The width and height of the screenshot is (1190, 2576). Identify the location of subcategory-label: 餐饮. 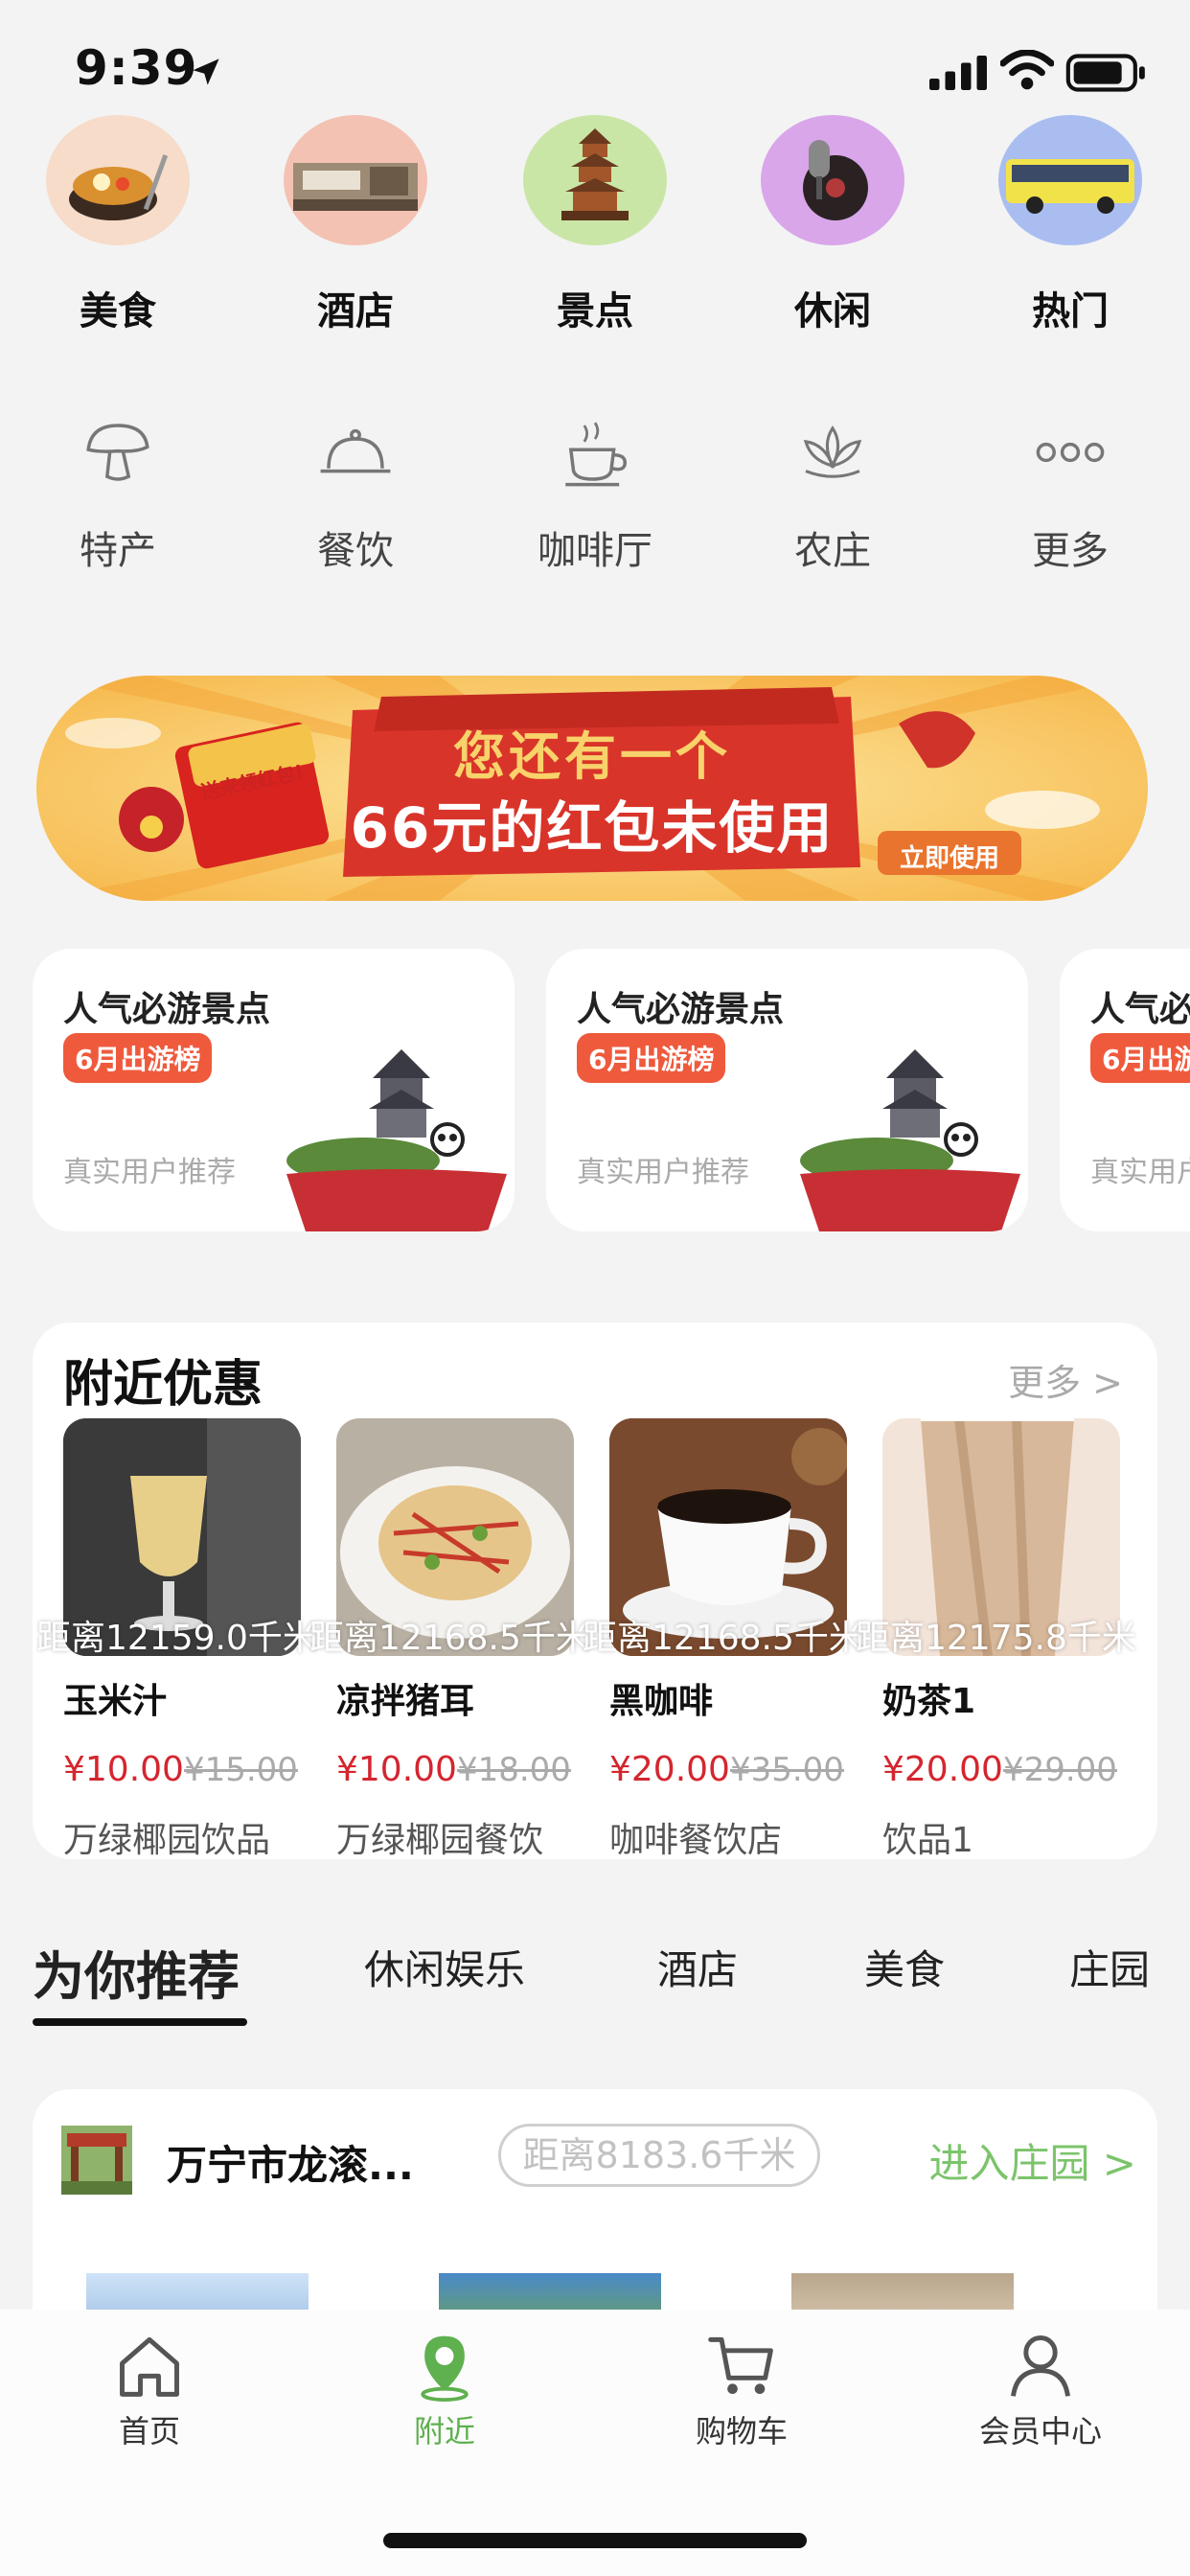
(356, 551).